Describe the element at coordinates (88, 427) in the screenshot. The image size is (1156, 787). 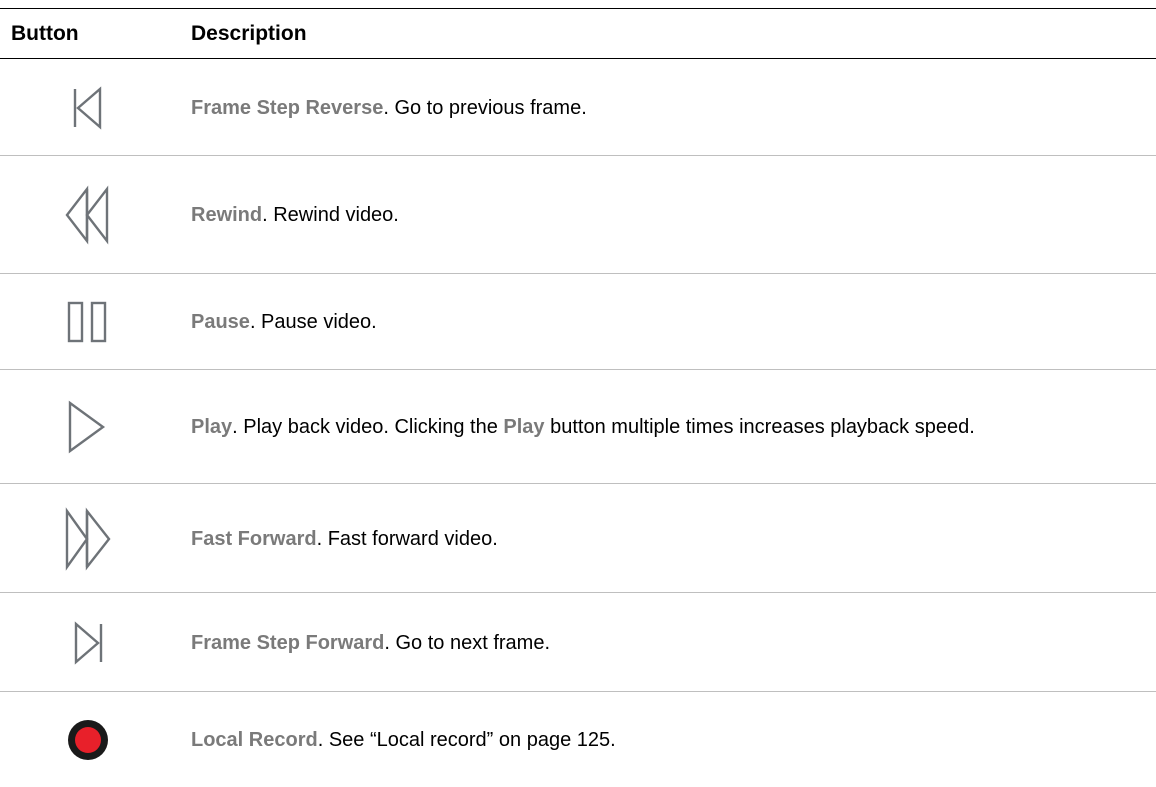
I see `play-icon` at that location.